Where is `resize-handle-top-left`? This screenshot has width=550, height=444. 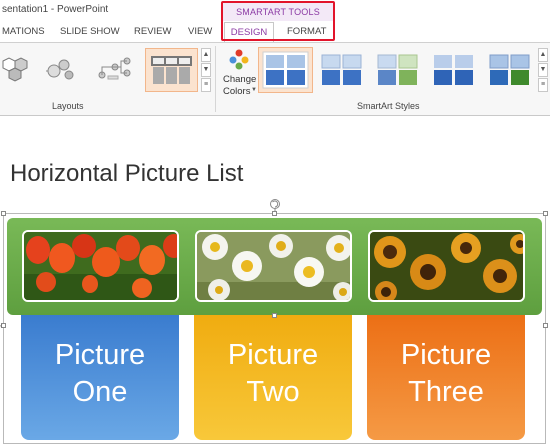 resize-handle-top-left is located at coordinates (3, 213).